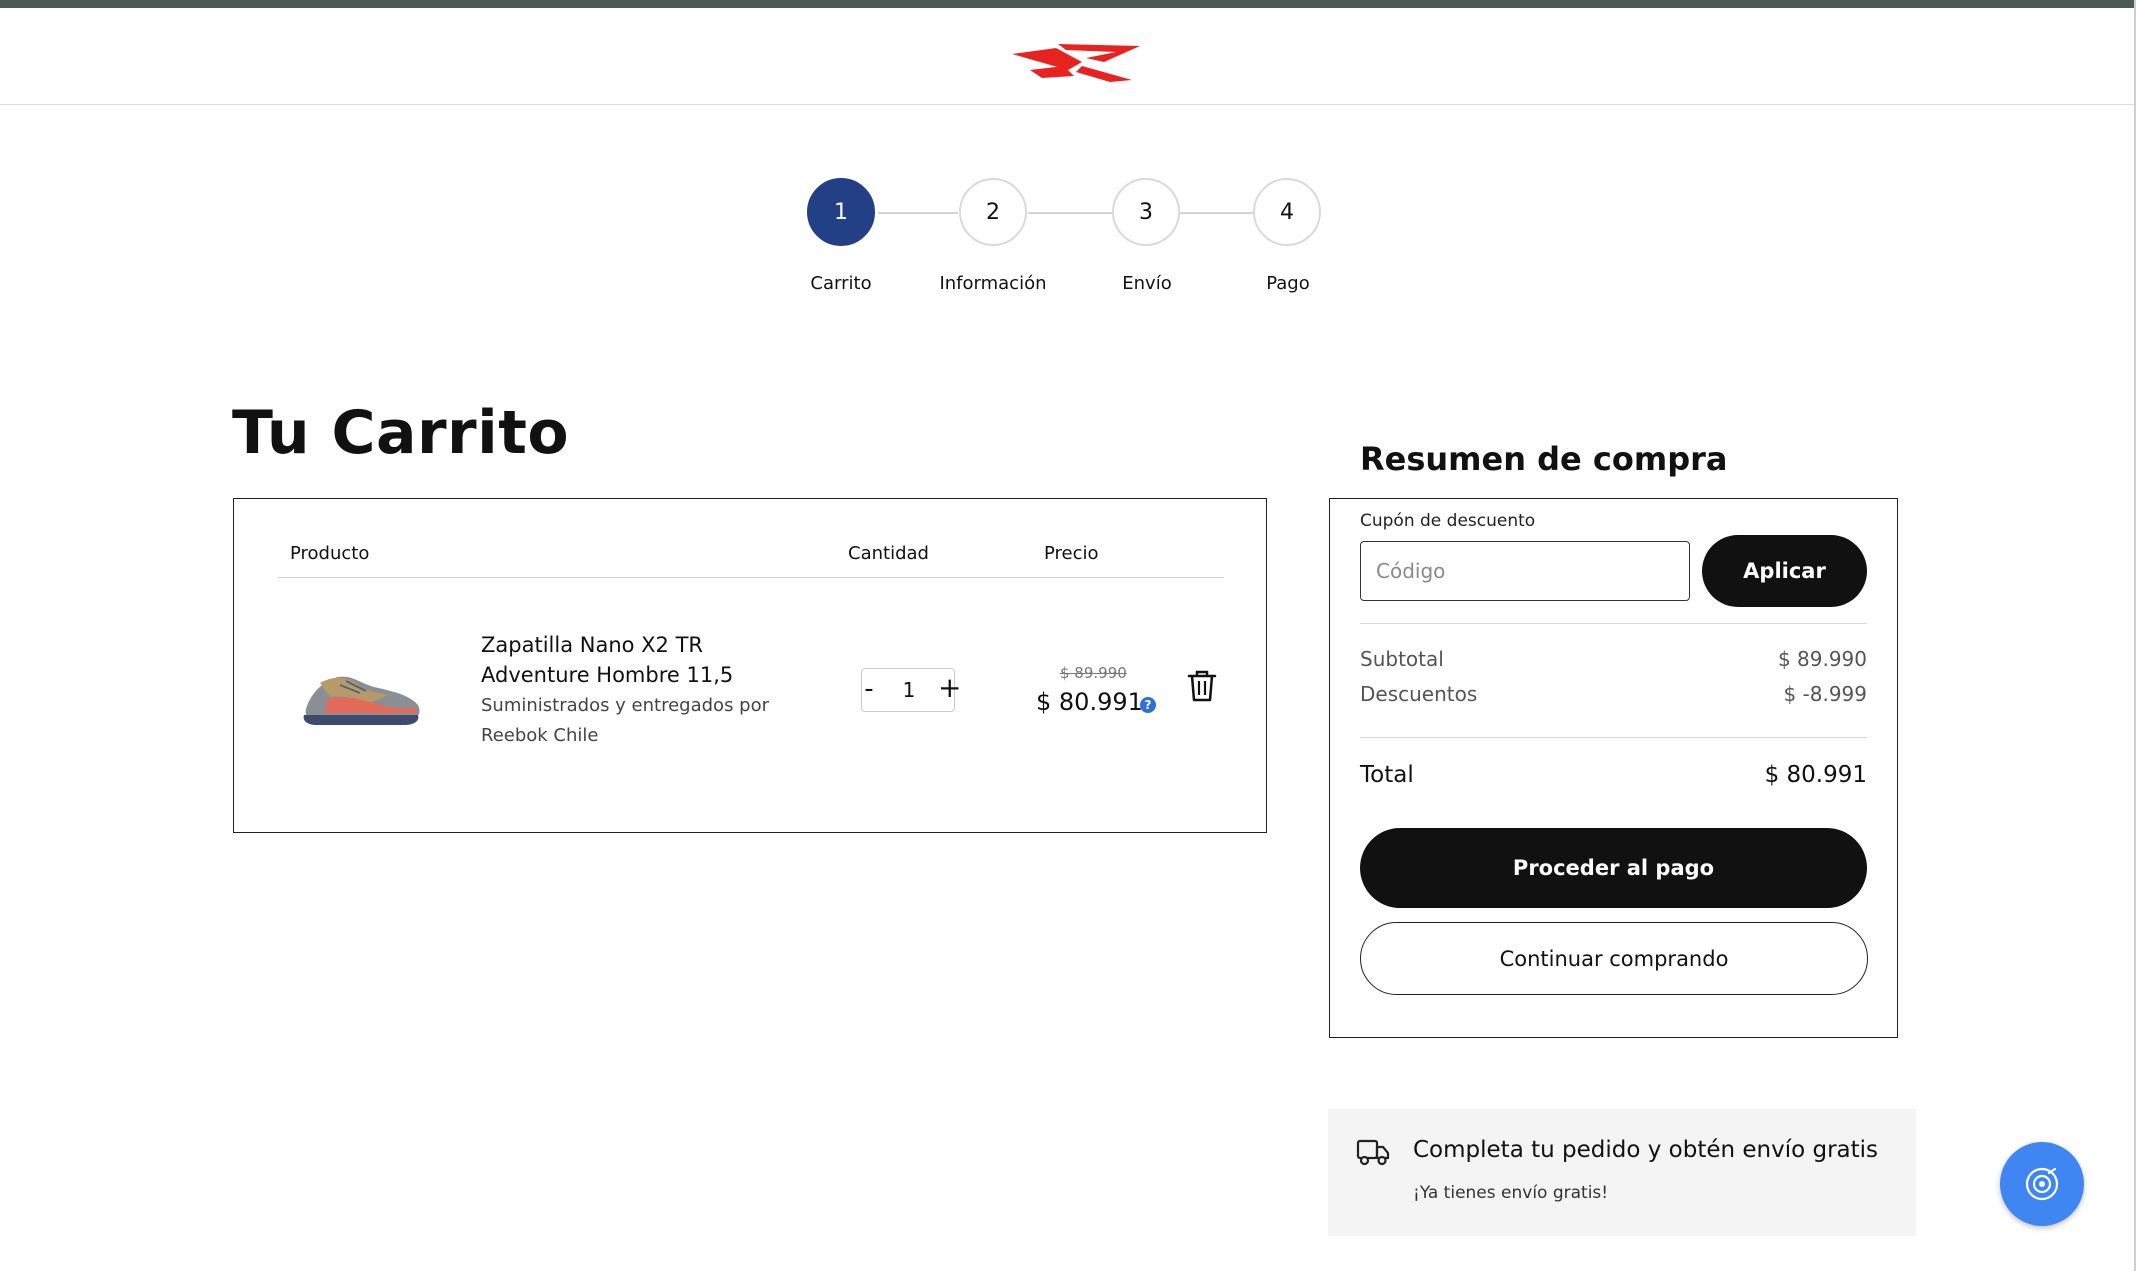  I want to click on discount-row: Descuentos $ -8.999, so click(1613, 694).